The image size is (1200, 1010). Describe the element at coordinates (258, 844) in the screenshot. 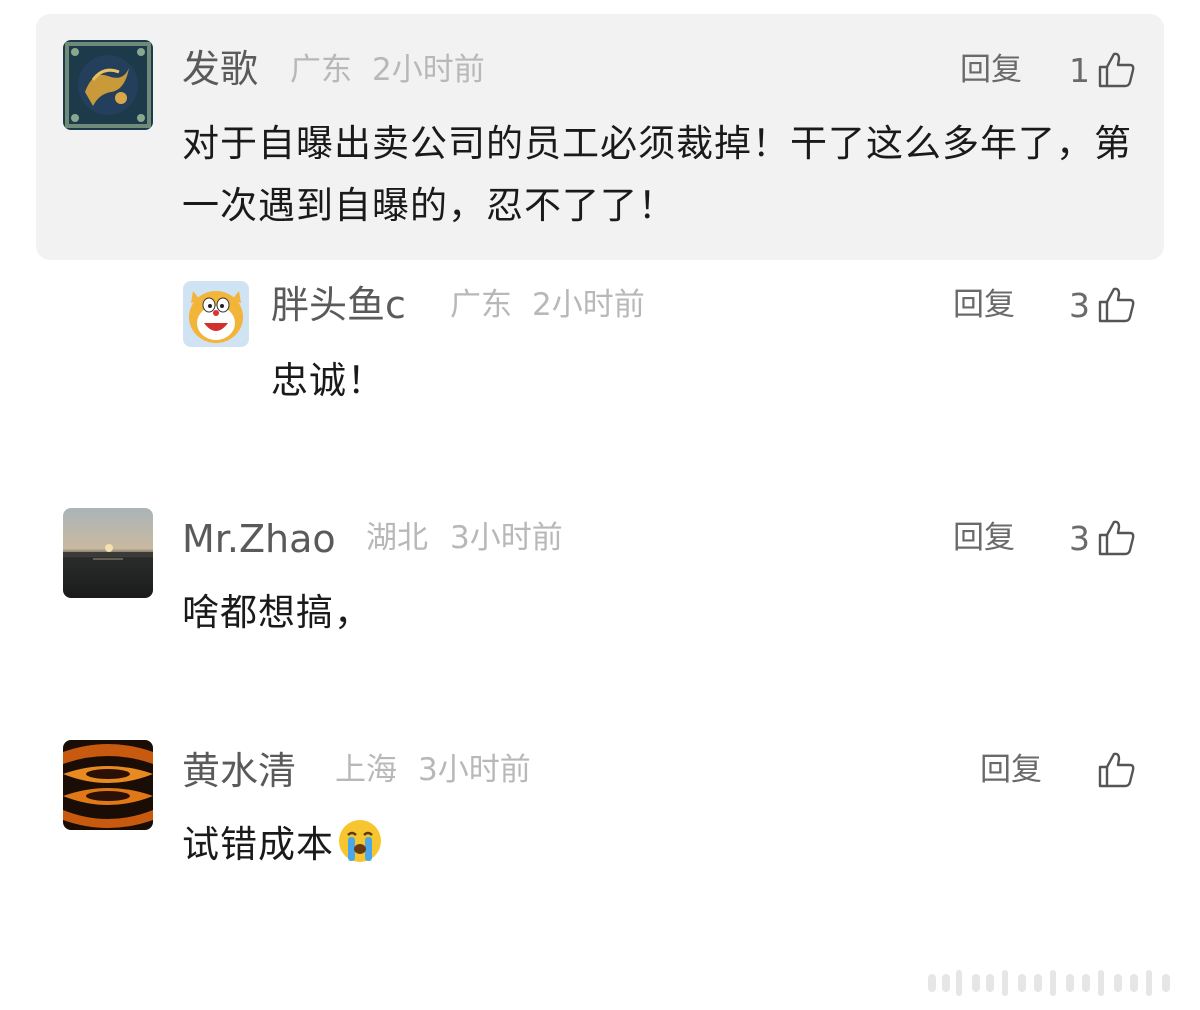

I see `comment-text-content: 试错成本` at that location.